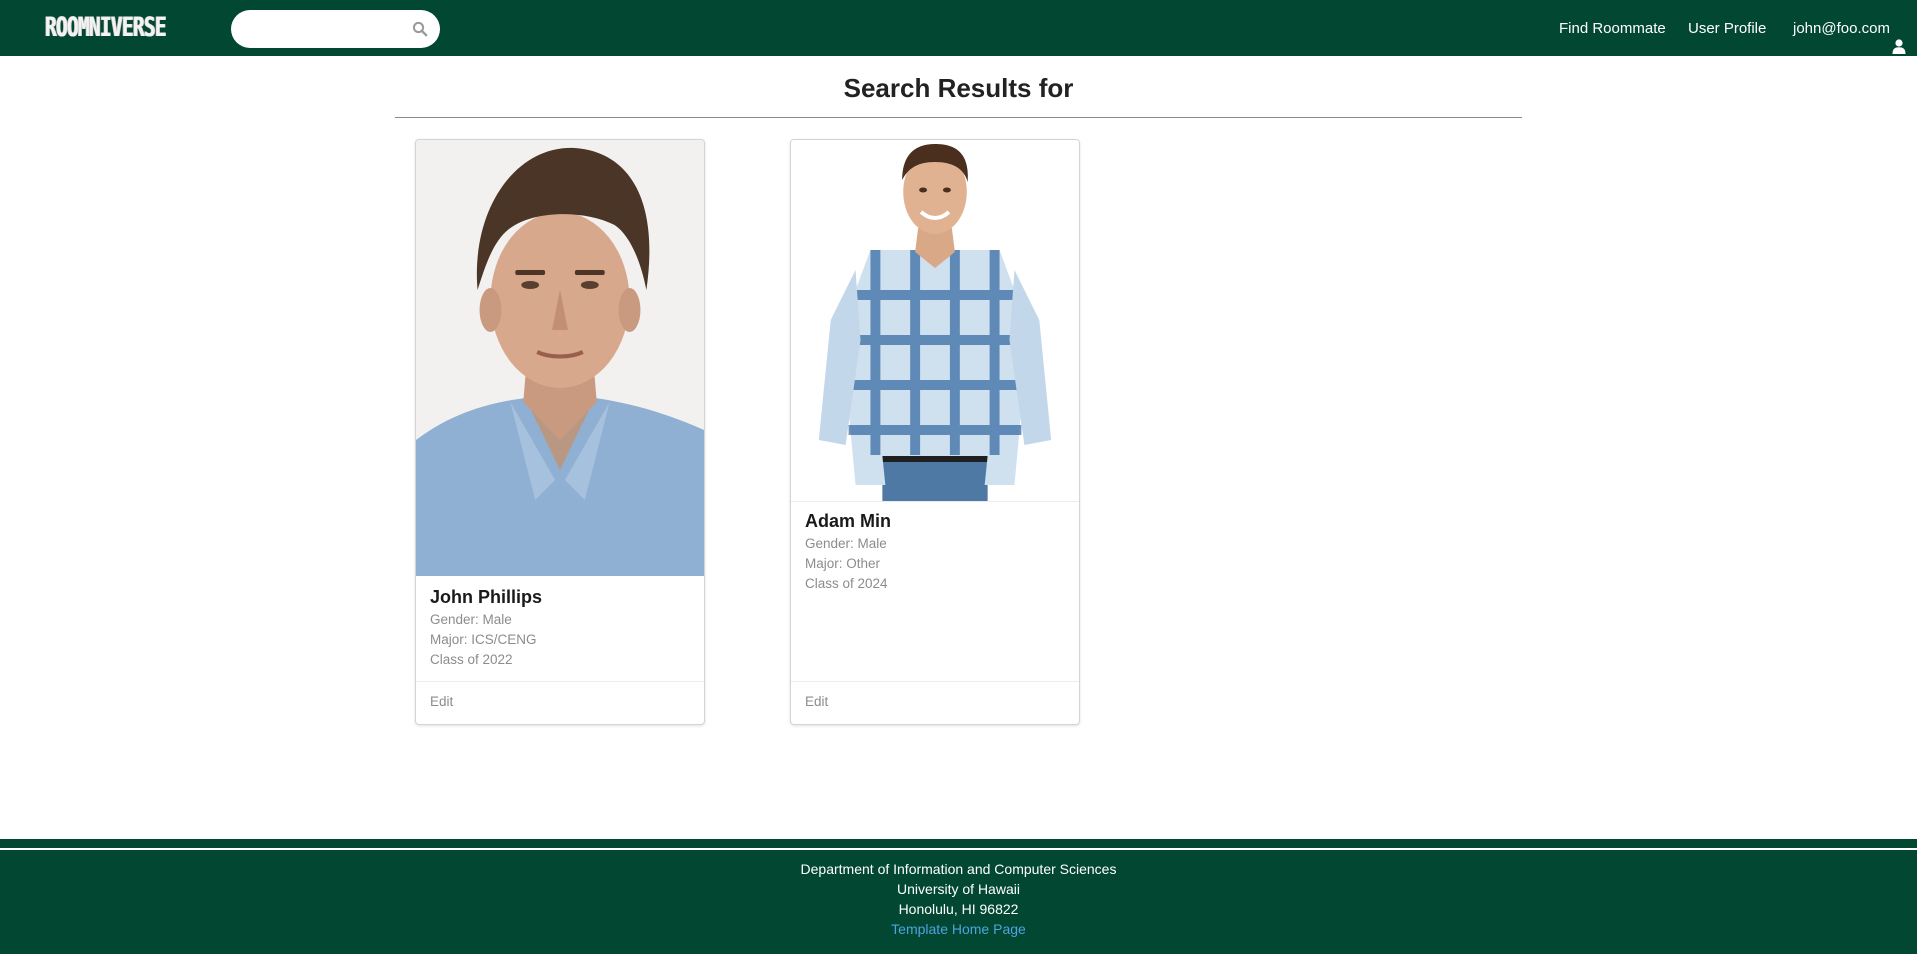  What do you see at coordinates (420, 29) in the screenshot?
I see `search-icon` at bounding box center [420, 29].